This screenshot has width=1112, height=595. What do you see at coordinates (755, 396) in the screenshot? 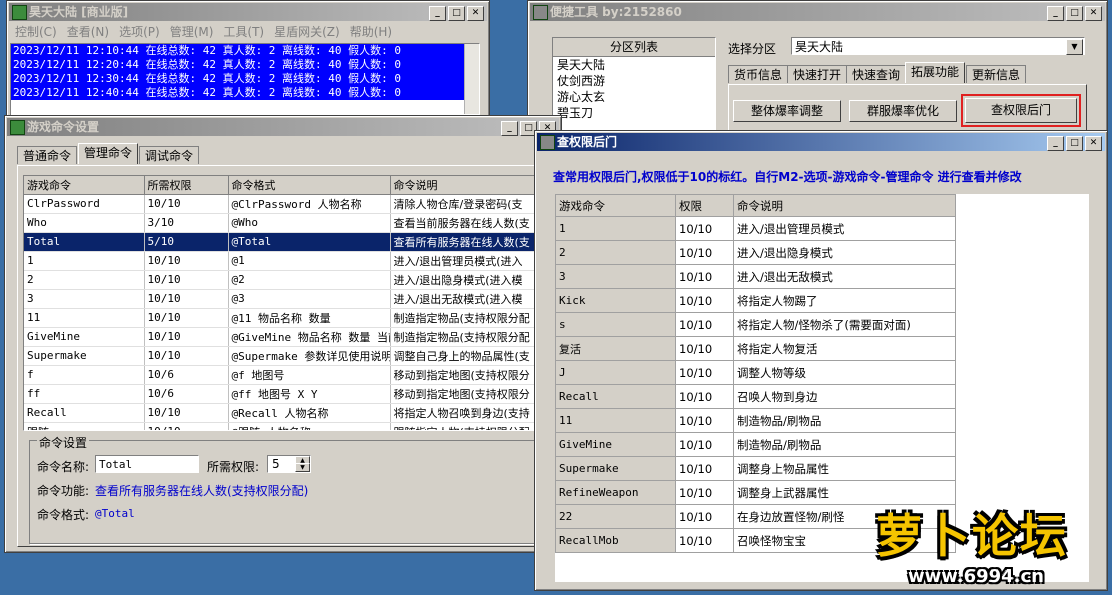
I see `table-row: Recall 10/10 召唤人物到身边` at bounding box center [755, 396].